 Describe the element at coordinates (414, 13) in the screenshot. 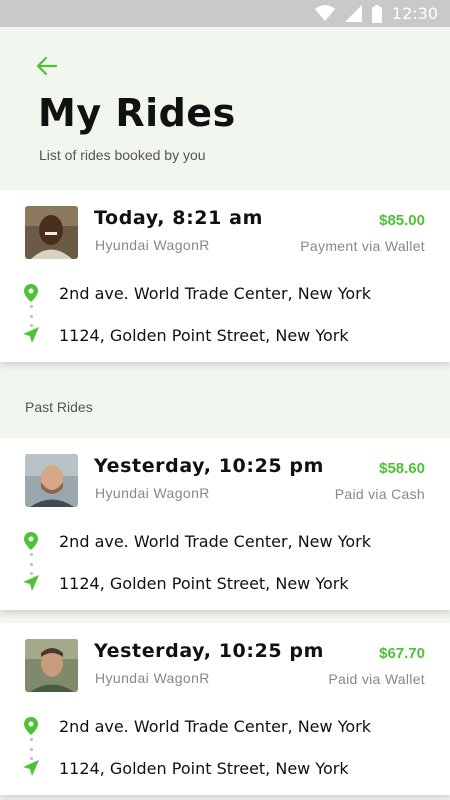

I see `status-time: 12:30` at that location.